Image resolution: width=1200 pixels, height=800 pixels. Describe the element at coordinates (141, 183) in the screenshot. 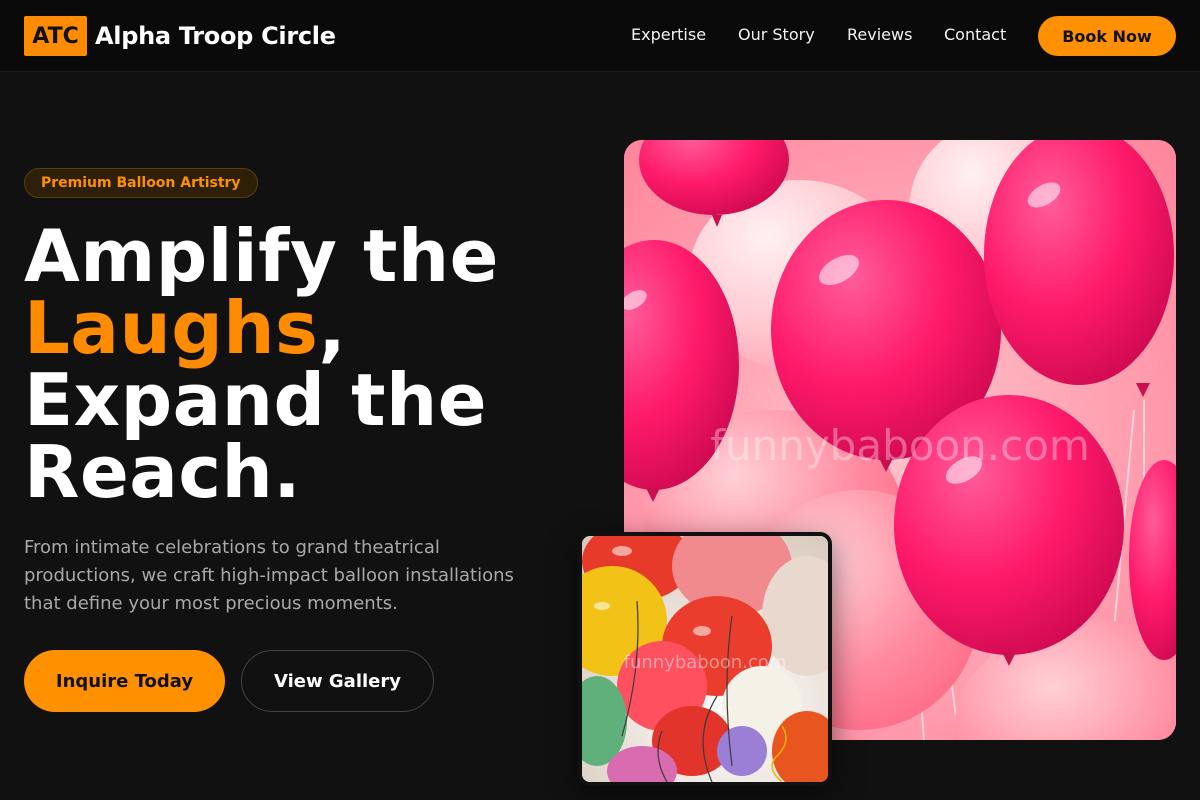

I see `hero-tag: Premium Balloon Artistry` at that location.